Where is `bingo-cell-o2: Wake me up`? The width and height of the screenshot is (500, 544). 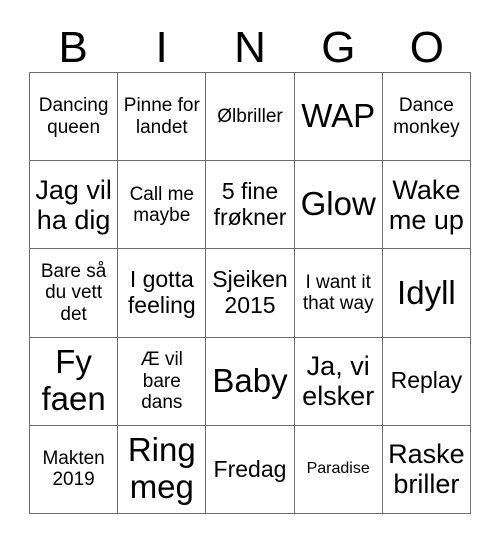
bingo-cell-o2: Wake me up is located at coordinates (426, 205).